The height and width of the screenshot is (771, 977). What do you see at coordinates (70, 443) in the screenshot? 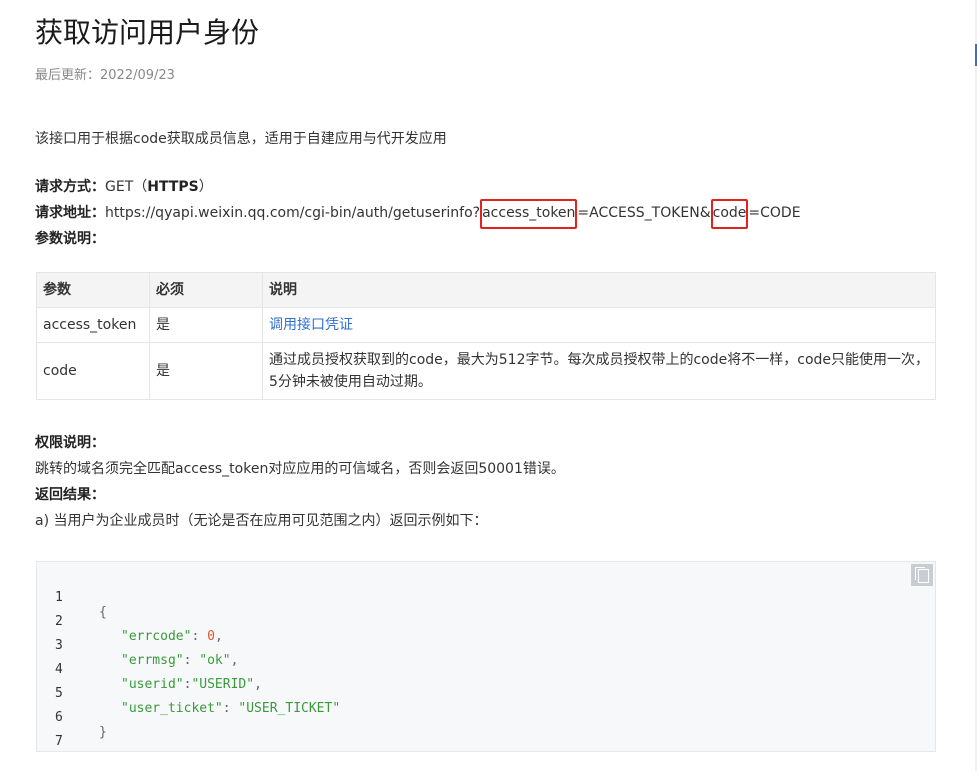
I see `permission-label: 权限说明：` at bounding box center [70, 443].